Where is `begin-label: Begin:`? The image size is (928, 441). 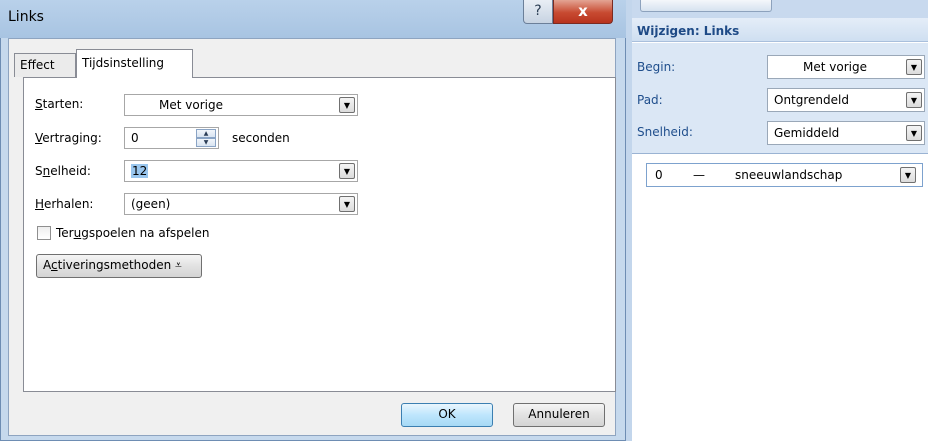 begin-label: Begin: is located at coordinates (656, 67).